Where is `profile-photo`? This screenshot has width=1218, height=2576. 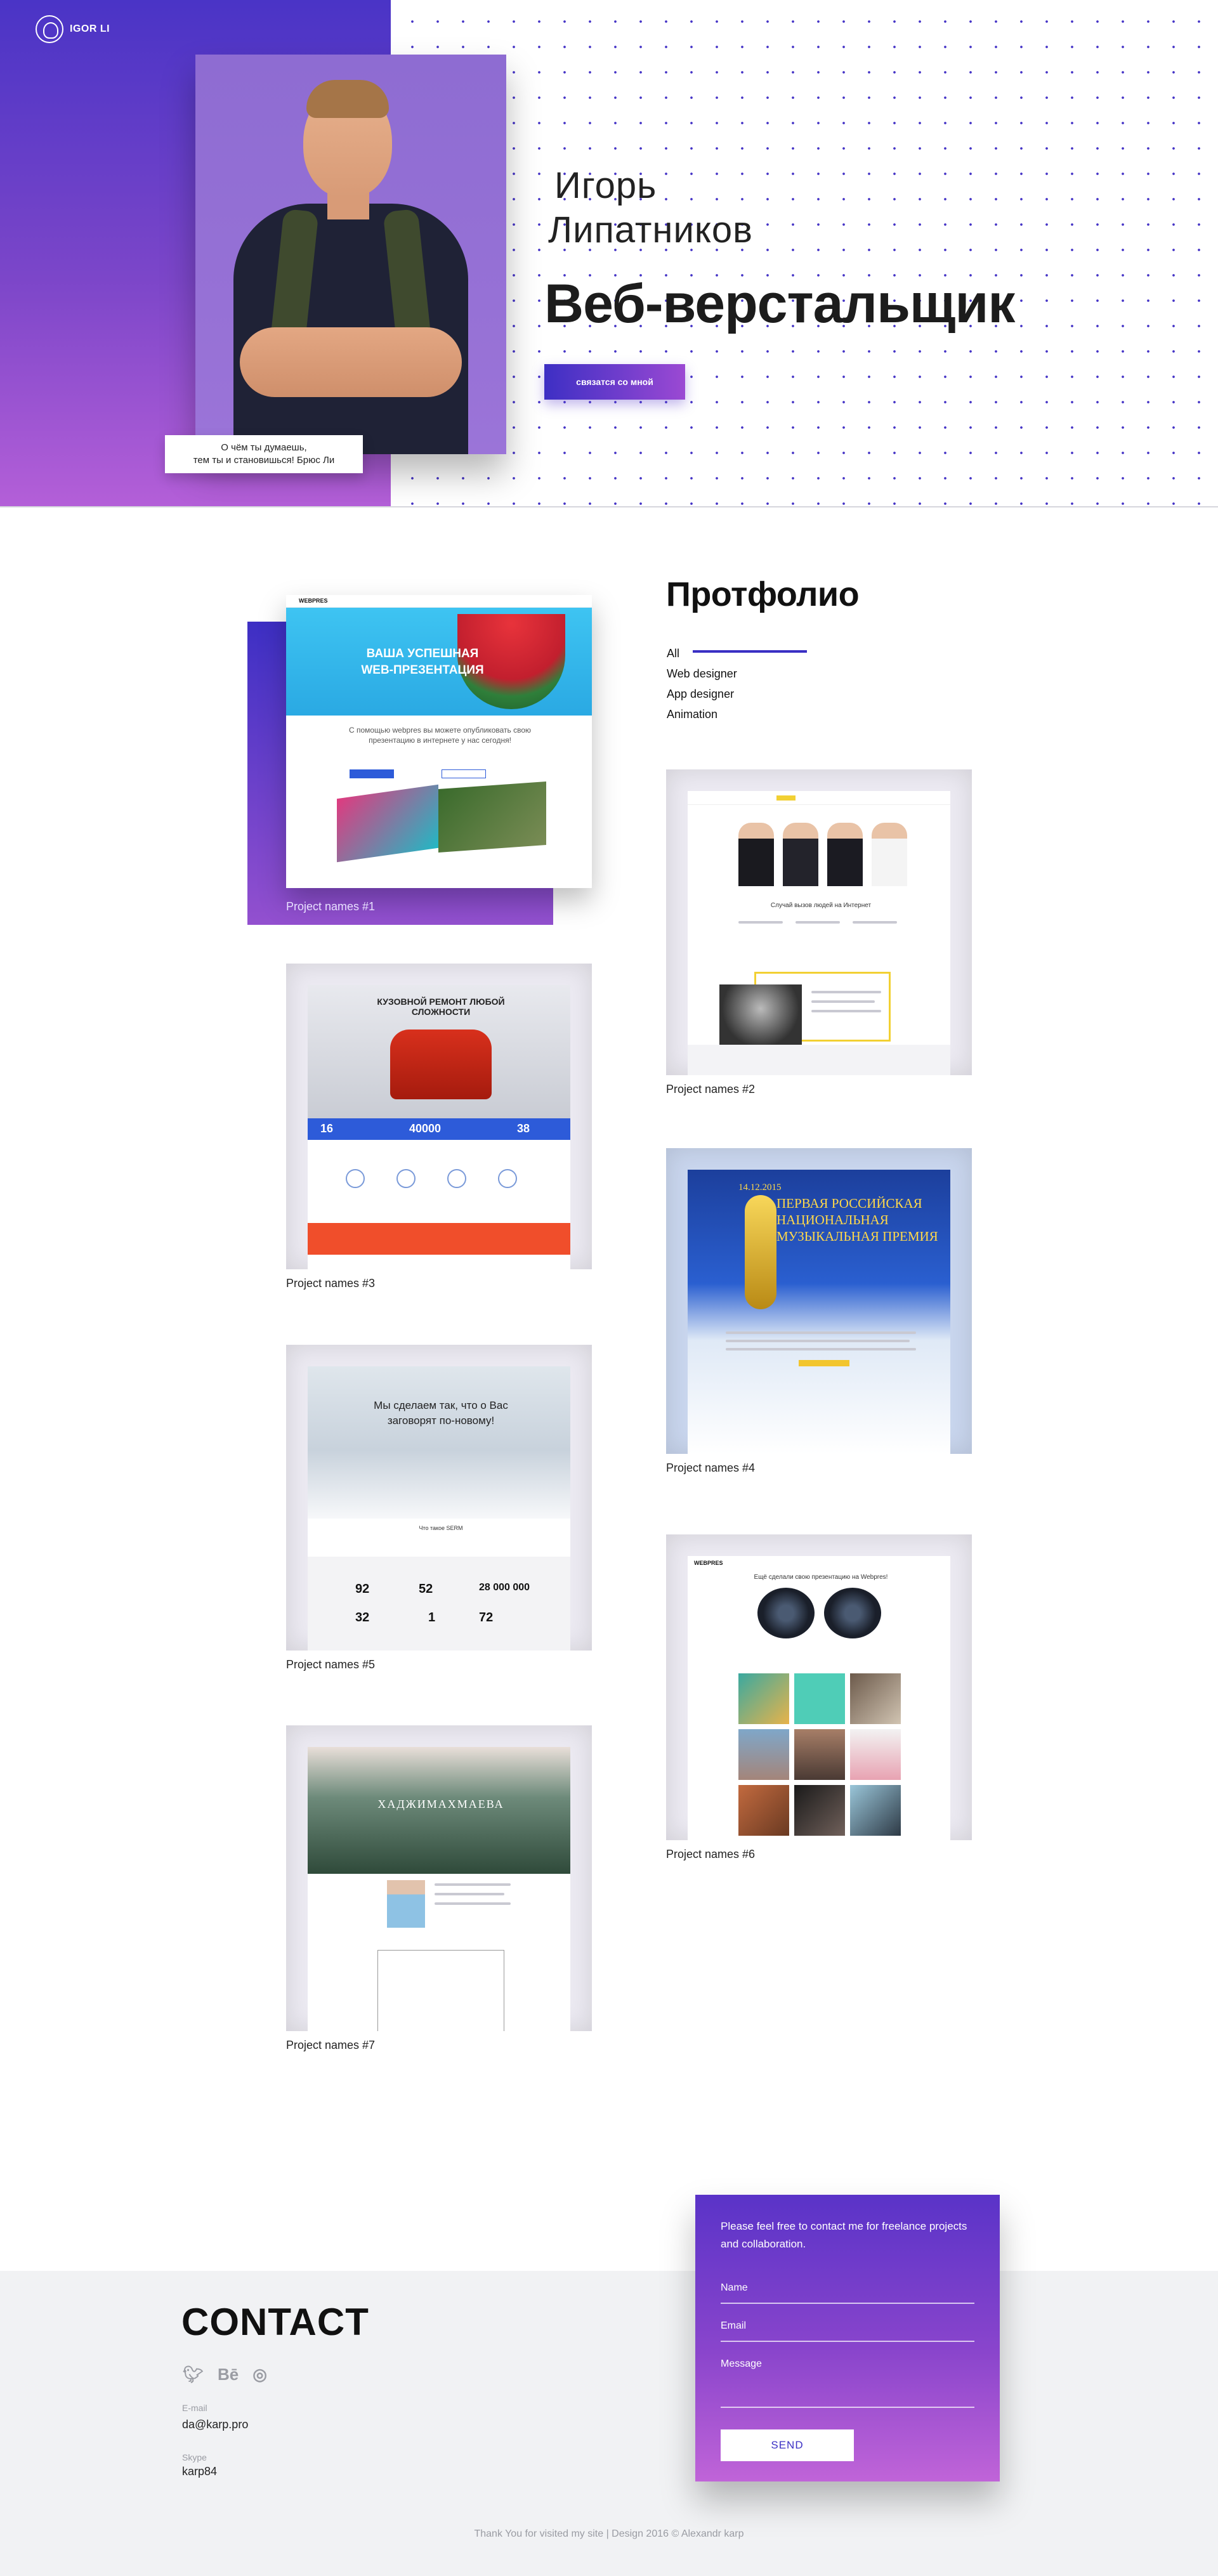 profile-photo is located at coordinates (351, 255).